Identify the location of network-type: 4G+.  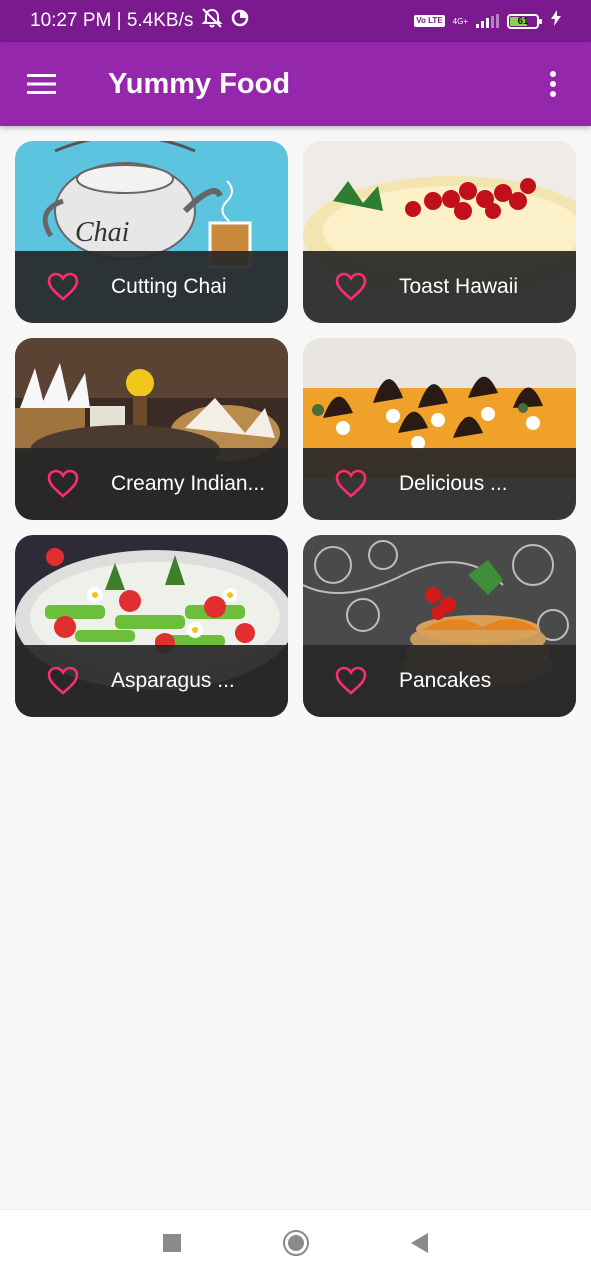
(460, 21).